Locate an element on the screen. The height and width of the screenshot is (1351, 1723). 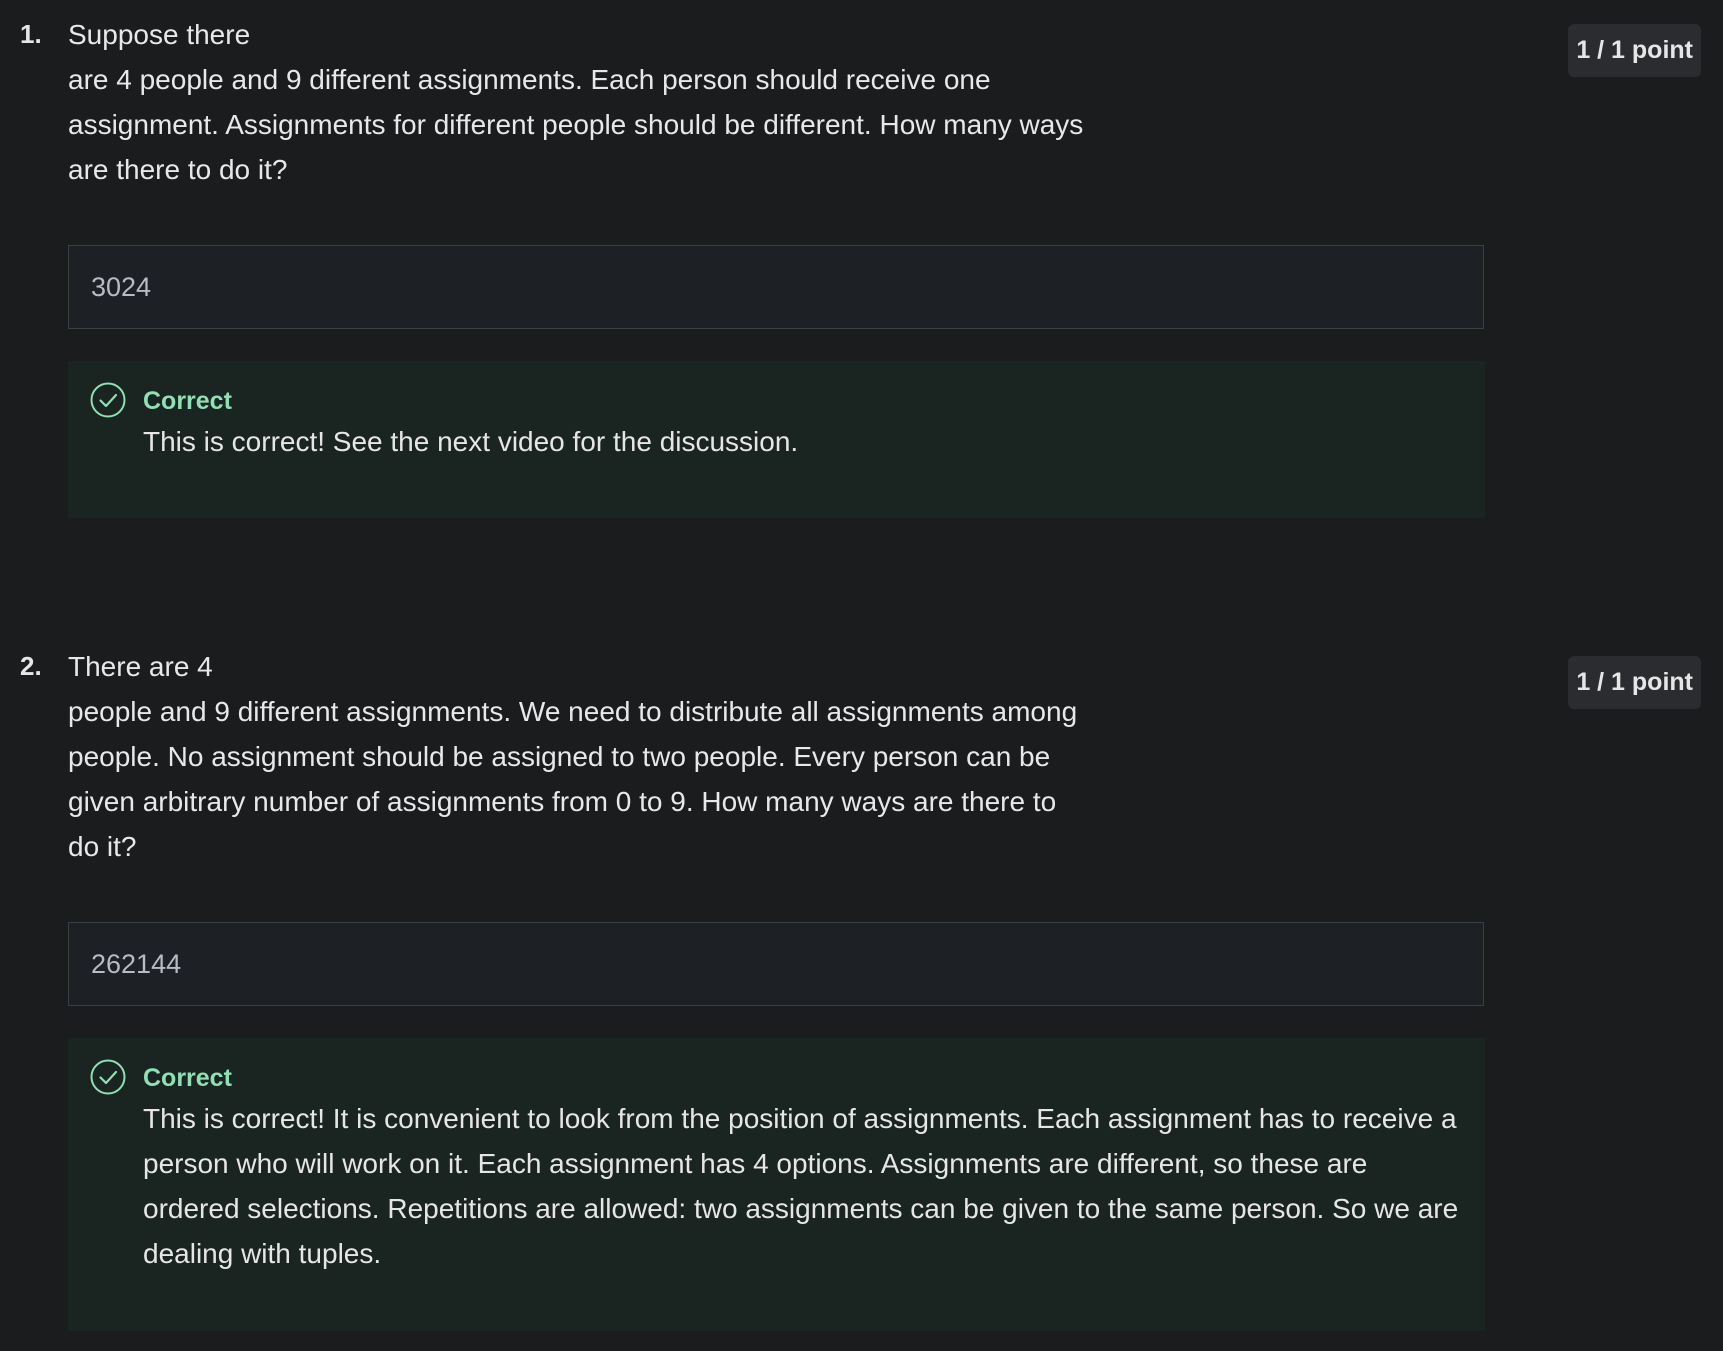
question-number: 1. is located at coordinates (31, 34).